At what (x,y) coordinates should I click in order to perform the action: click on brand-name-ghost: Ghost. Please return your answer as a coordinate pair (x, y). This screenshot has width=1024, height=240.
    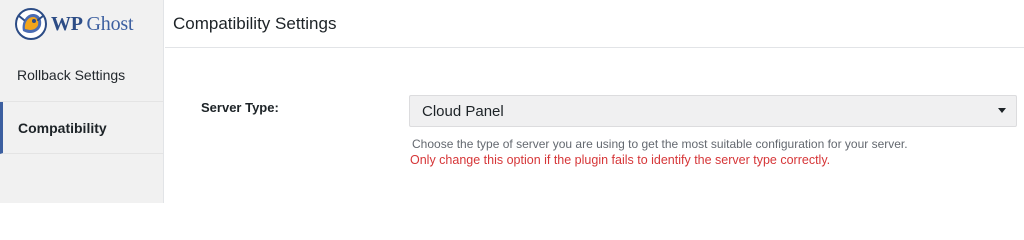
    Looking at the image, I should click on (110, 23).